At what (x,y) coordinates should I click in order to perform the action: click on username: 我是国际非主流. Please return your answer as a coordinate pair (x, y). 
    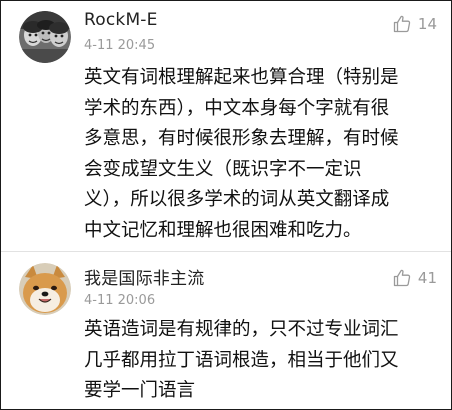
    Looking at the image, I should click on (144, 276).